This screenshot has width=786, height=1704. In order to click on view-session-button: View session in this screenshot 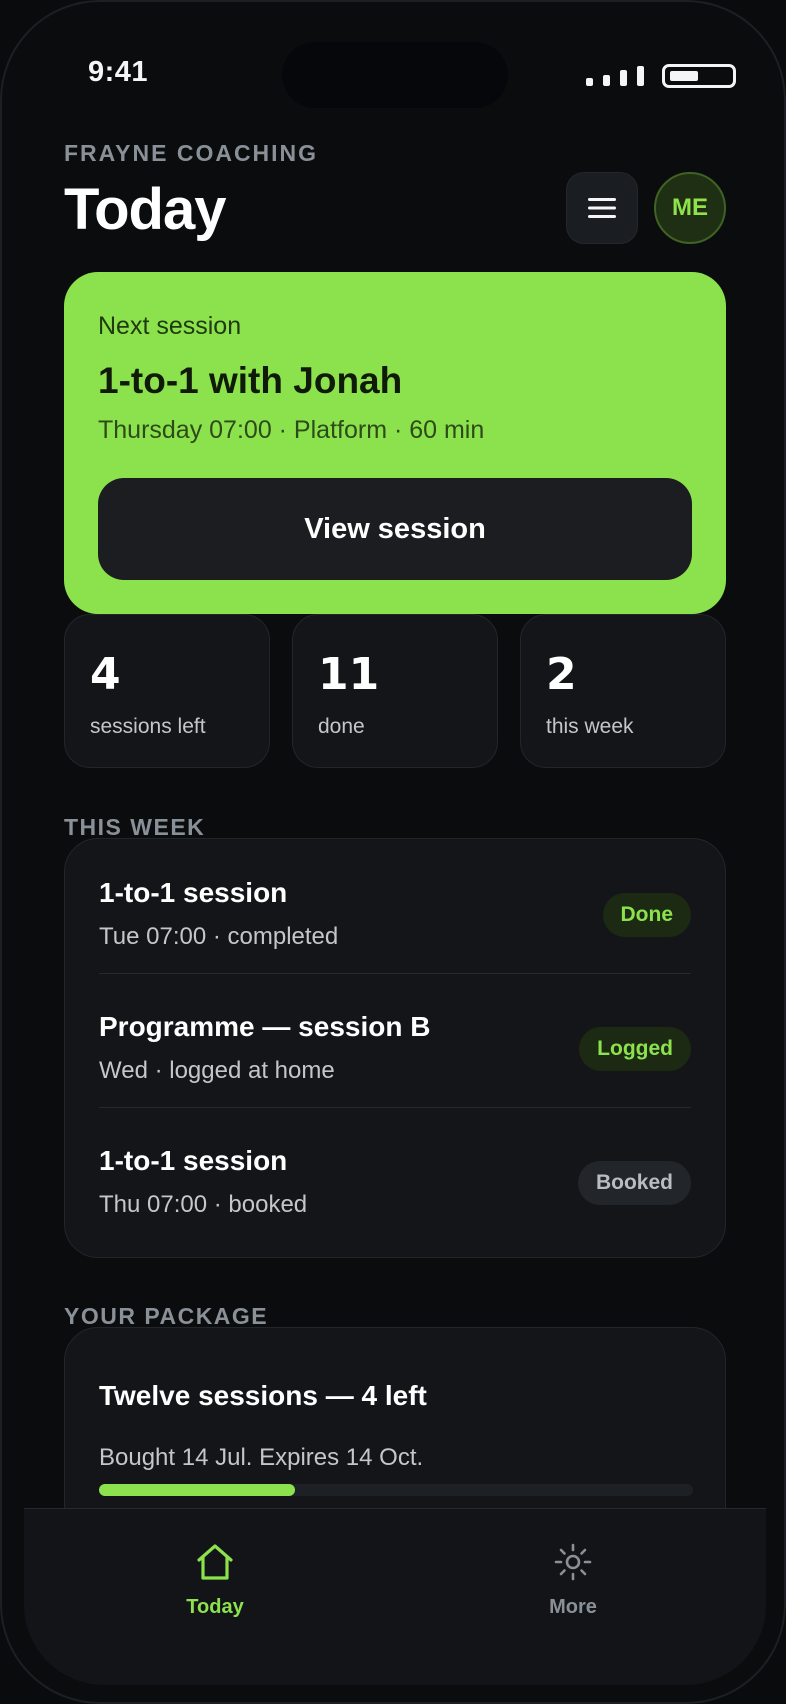, I will do `click(395, 529)`.